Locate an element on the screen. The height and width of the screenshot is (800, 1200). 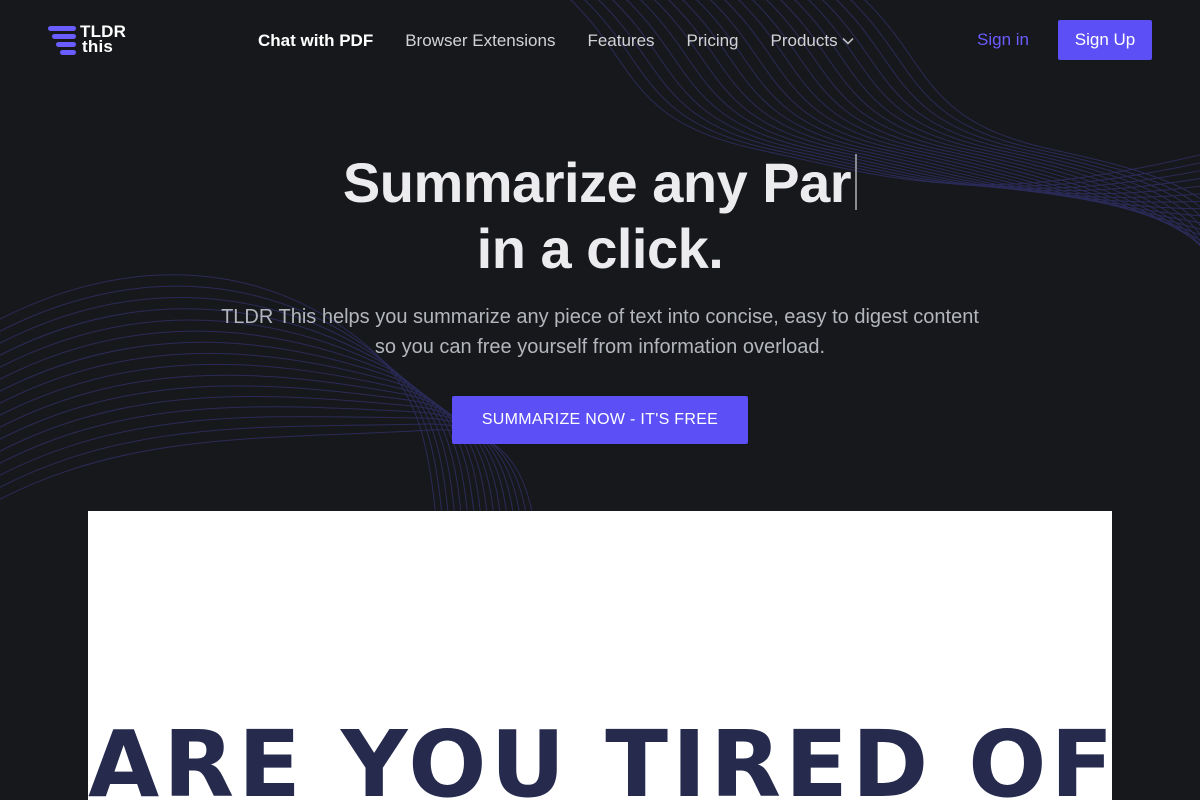
nav-products: Products is located at coordinates (812, 41).